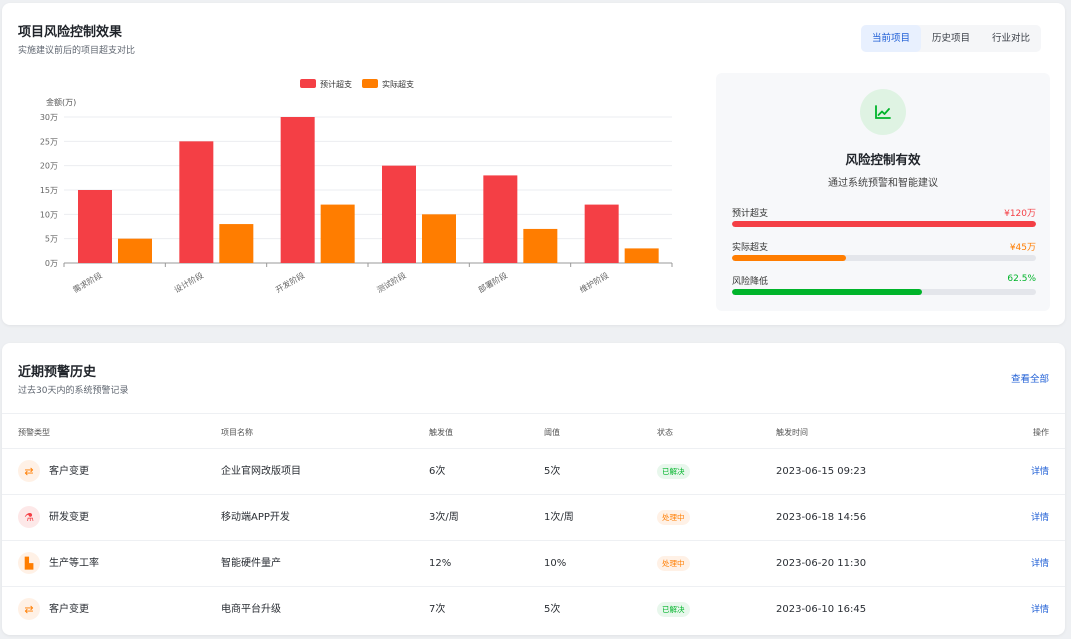 This screenshot has width=1071, height=639. What do you see at coordinates (290, 282) in the screenshot?
I see `x-tick-label: 开发阶段` at bounding box center [290, 282].